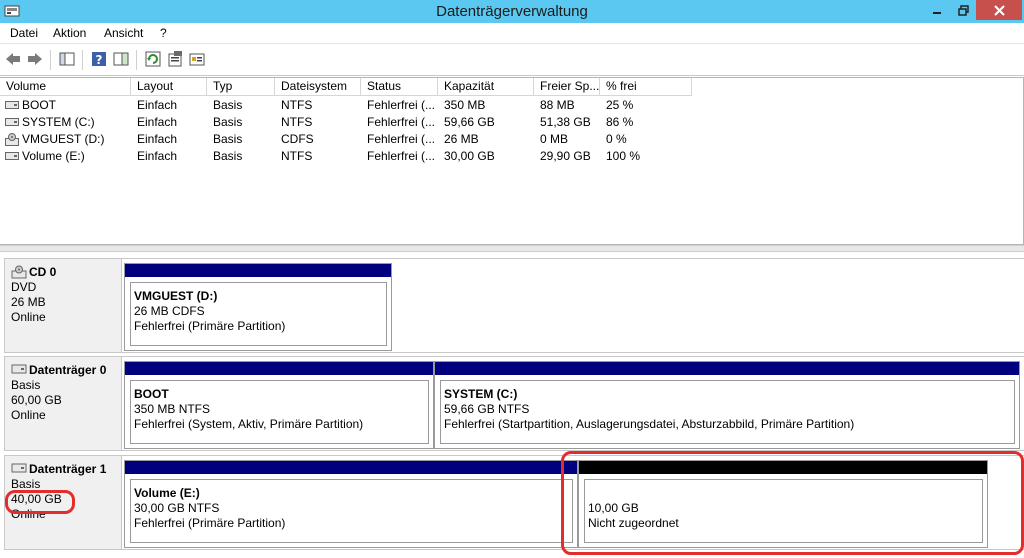 Image resolution: width=1024 pixels, height=558 pixels. I want to click on show-hide-console-tree-icon, so click(67, 59).